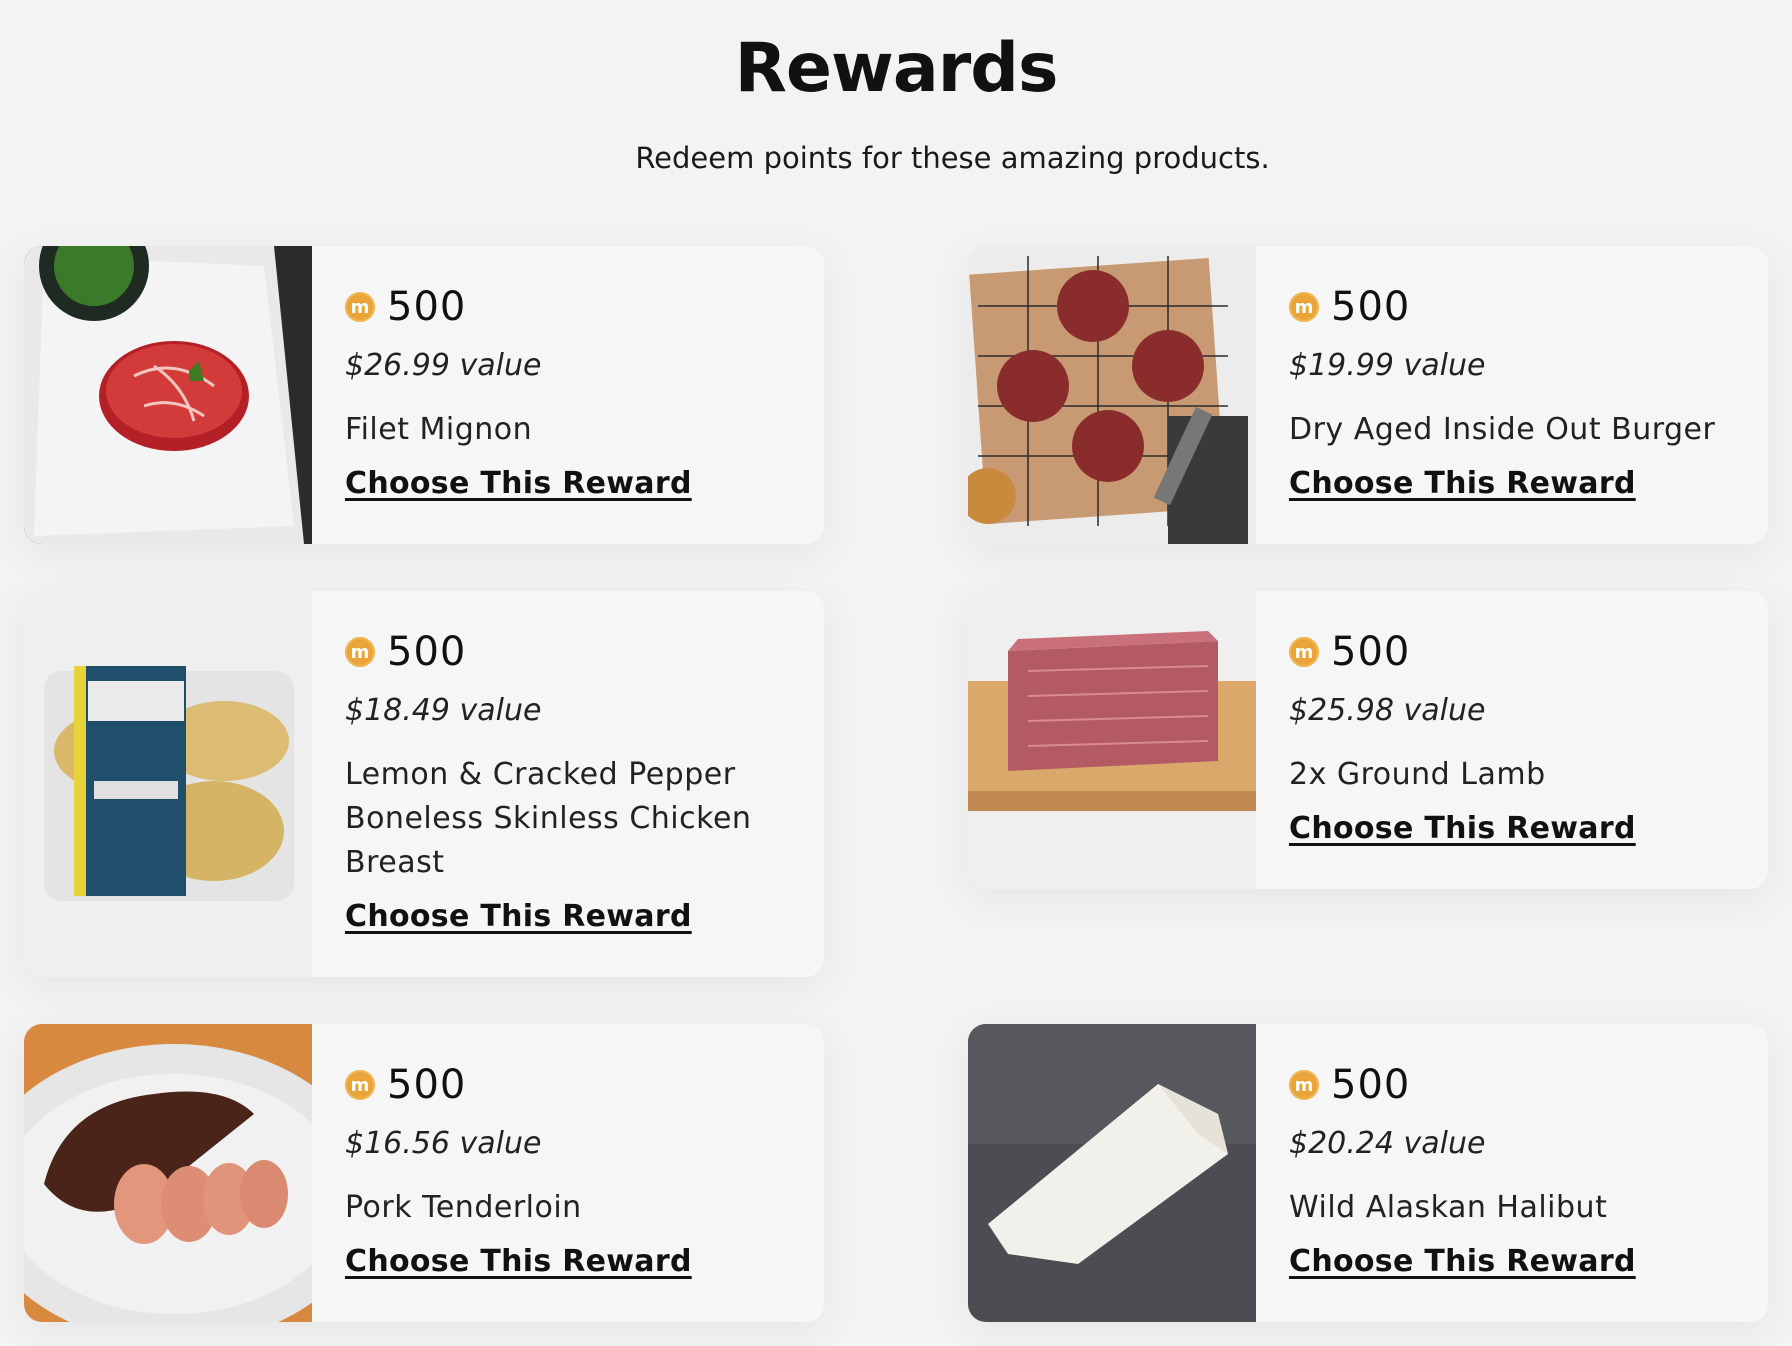 The width and height of the screenshot is (1792, 1346). What do you see at coordinates (1112, 740) in the screenshot?
I see `ground-lamb-photo` at bounding box center [1112, 740].